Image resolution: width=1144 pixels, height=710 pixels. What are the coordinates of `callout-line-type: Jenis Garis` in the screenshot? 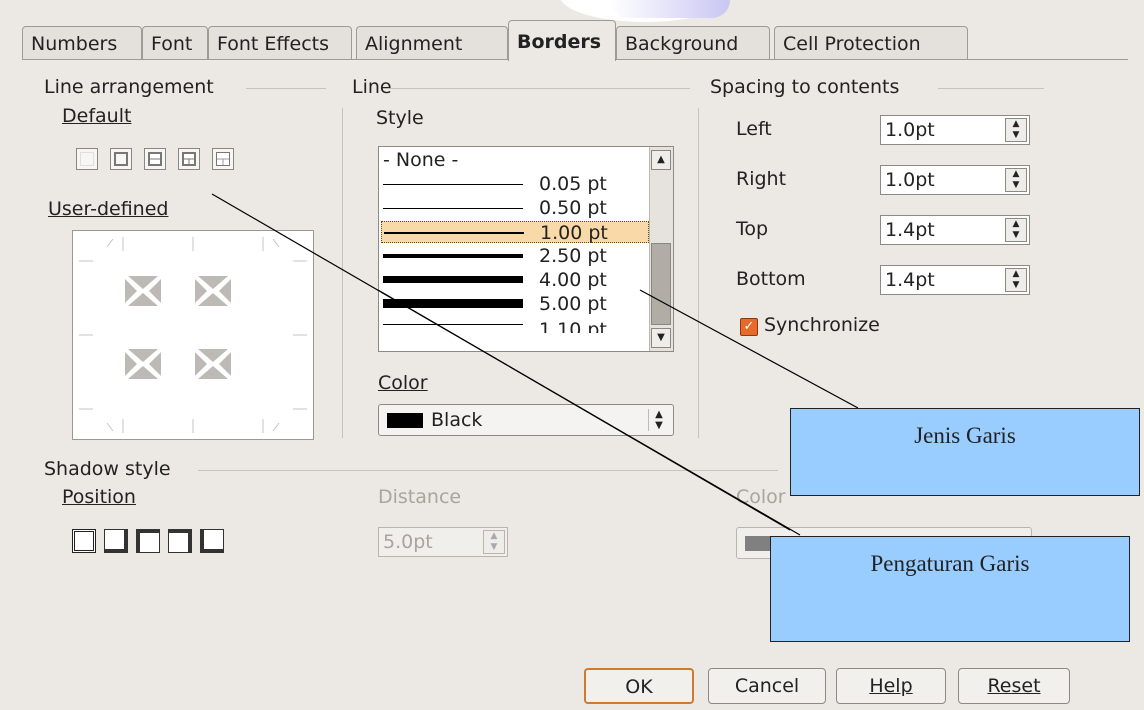 It's located at (965, 452).